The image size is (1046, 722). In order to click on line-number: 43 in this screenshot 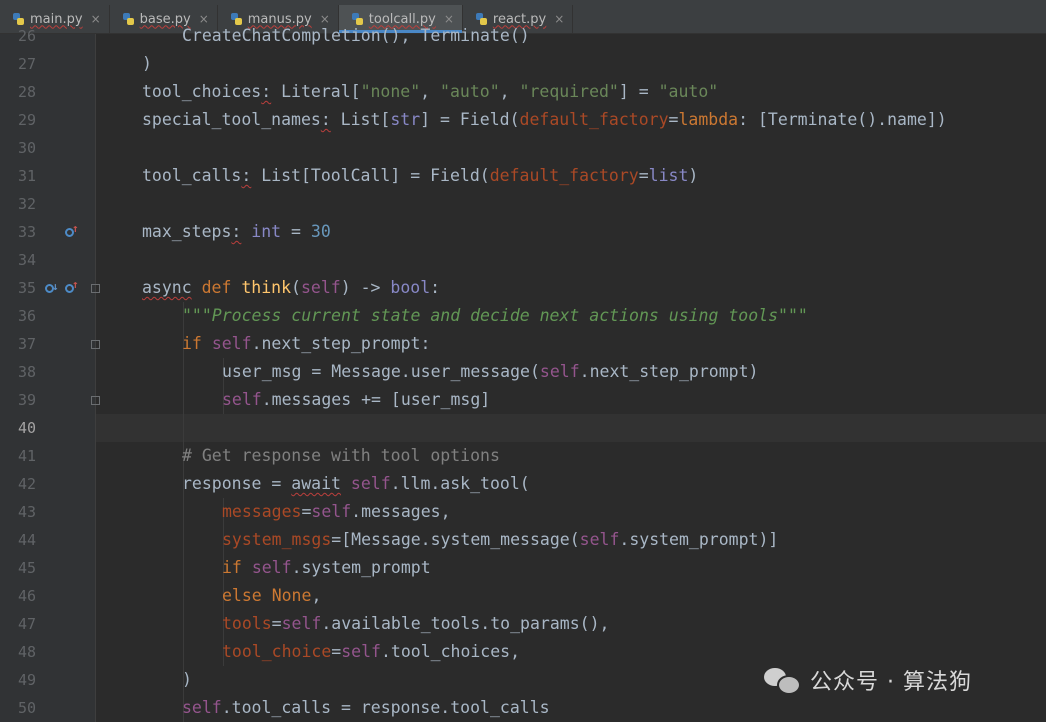, I will do `click(26, 512)`.